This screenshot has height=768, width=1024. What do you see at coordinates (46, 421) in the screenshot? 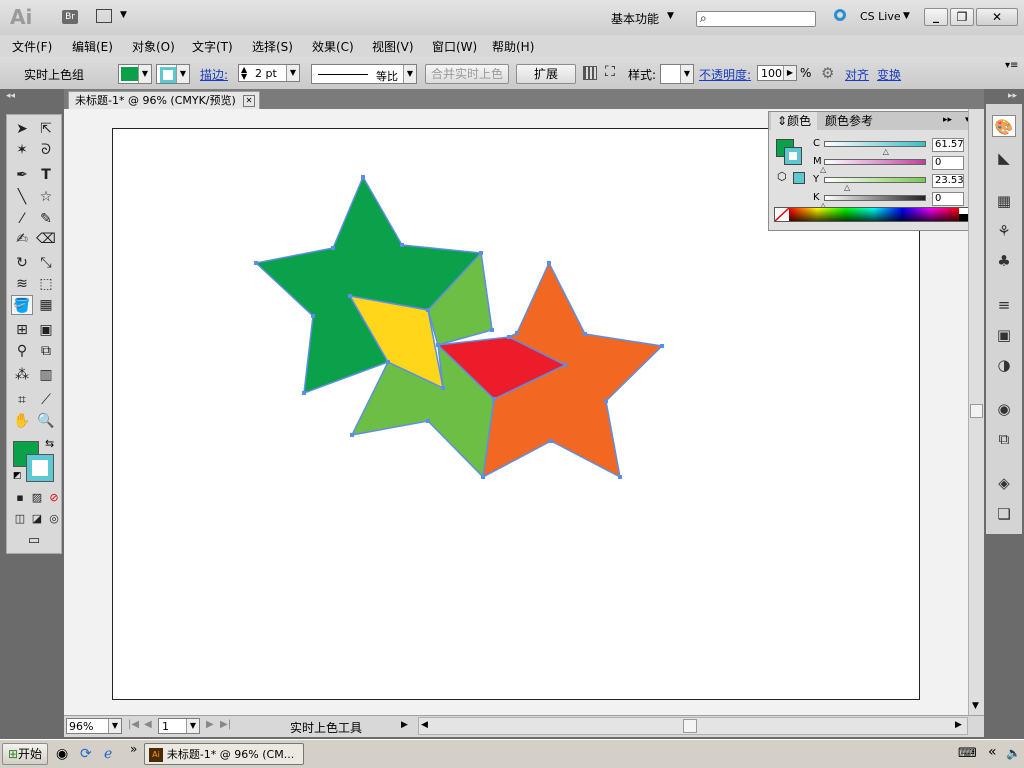
I see `zoom-tool-icon: 🔍` at bounding box center [46, 421].